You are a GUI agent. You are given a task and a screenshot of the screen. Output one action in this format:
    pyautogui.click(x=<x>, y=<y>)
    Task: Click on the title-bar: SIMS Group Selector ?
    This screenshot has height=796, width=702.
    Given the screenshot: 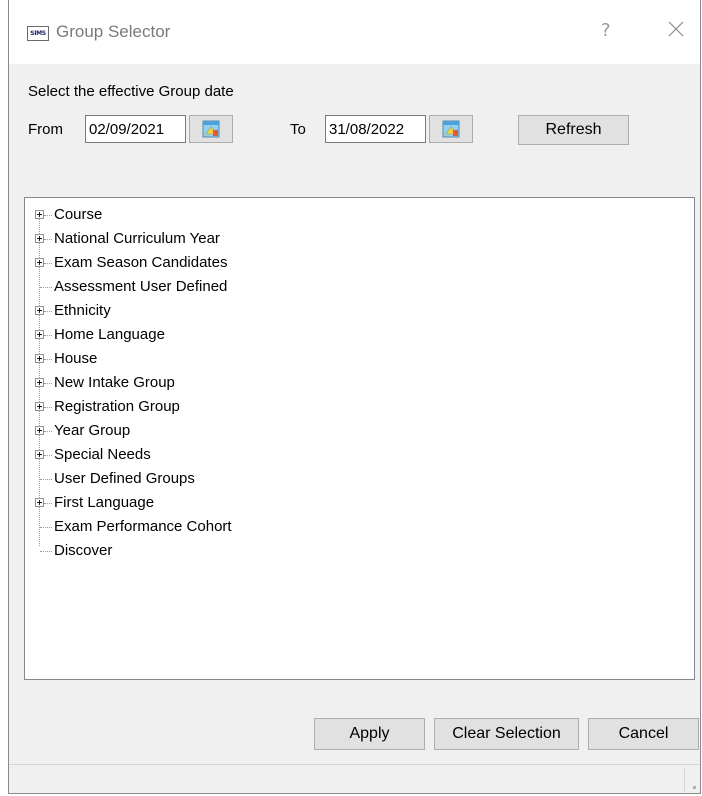 What is the action you would take?
    pyautogui.click(x=354, y=32)
    